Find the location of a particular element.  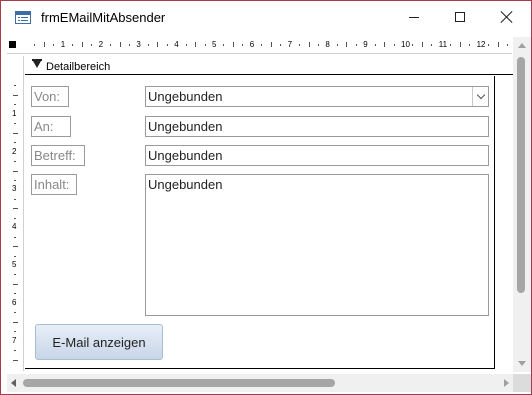

chevron-down-icon is located at coordinates (480, 94).